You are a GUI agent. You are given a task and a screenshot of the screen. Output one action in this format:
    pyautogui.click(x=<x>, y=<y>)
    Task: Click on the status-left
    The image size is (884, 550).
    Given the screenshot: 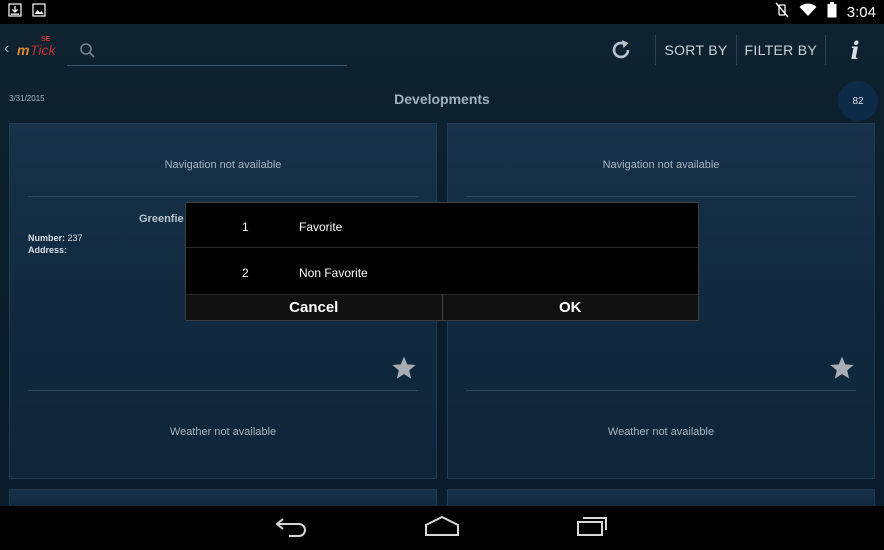 What is the action you would take?
    pyautogui.click(x=27, y=12)
    